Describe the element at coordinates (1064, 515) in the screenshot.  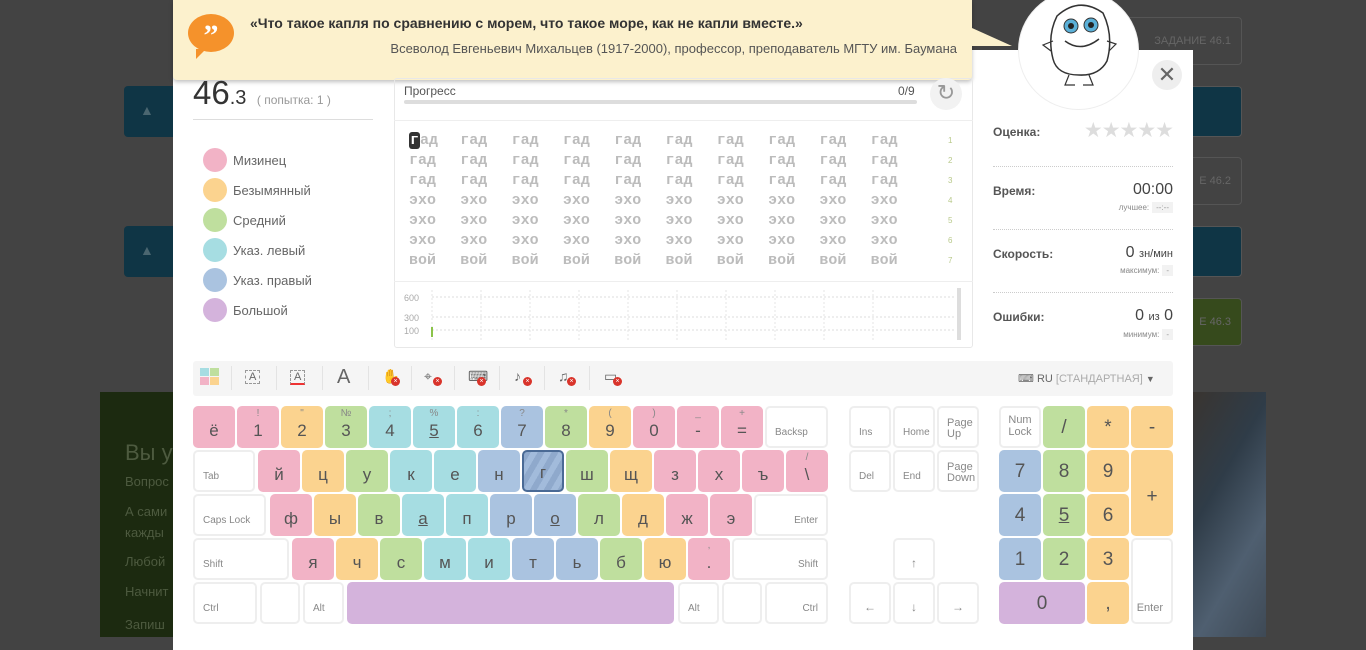
I see `key-5: 5` at that location.